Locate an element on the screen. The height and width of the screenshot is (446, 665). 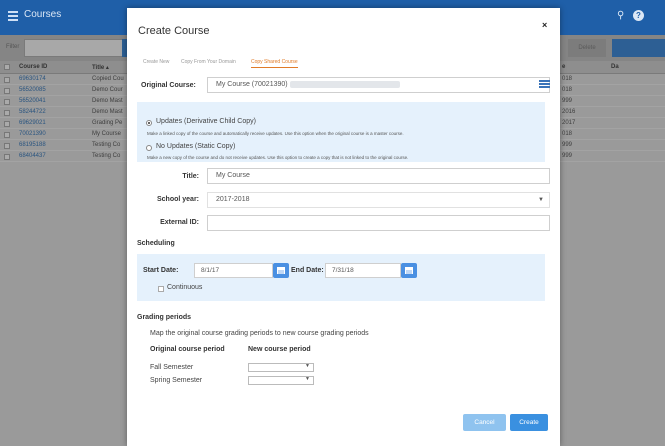
external-id-input is located at coordinates (378, 223).